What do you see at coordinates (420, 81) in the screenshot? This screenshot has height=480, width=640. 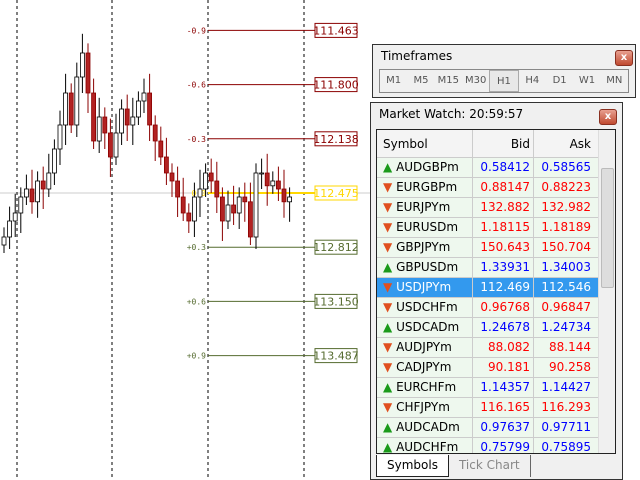 I see `timeframe-m5: M5` at bounding box center [420, 81].